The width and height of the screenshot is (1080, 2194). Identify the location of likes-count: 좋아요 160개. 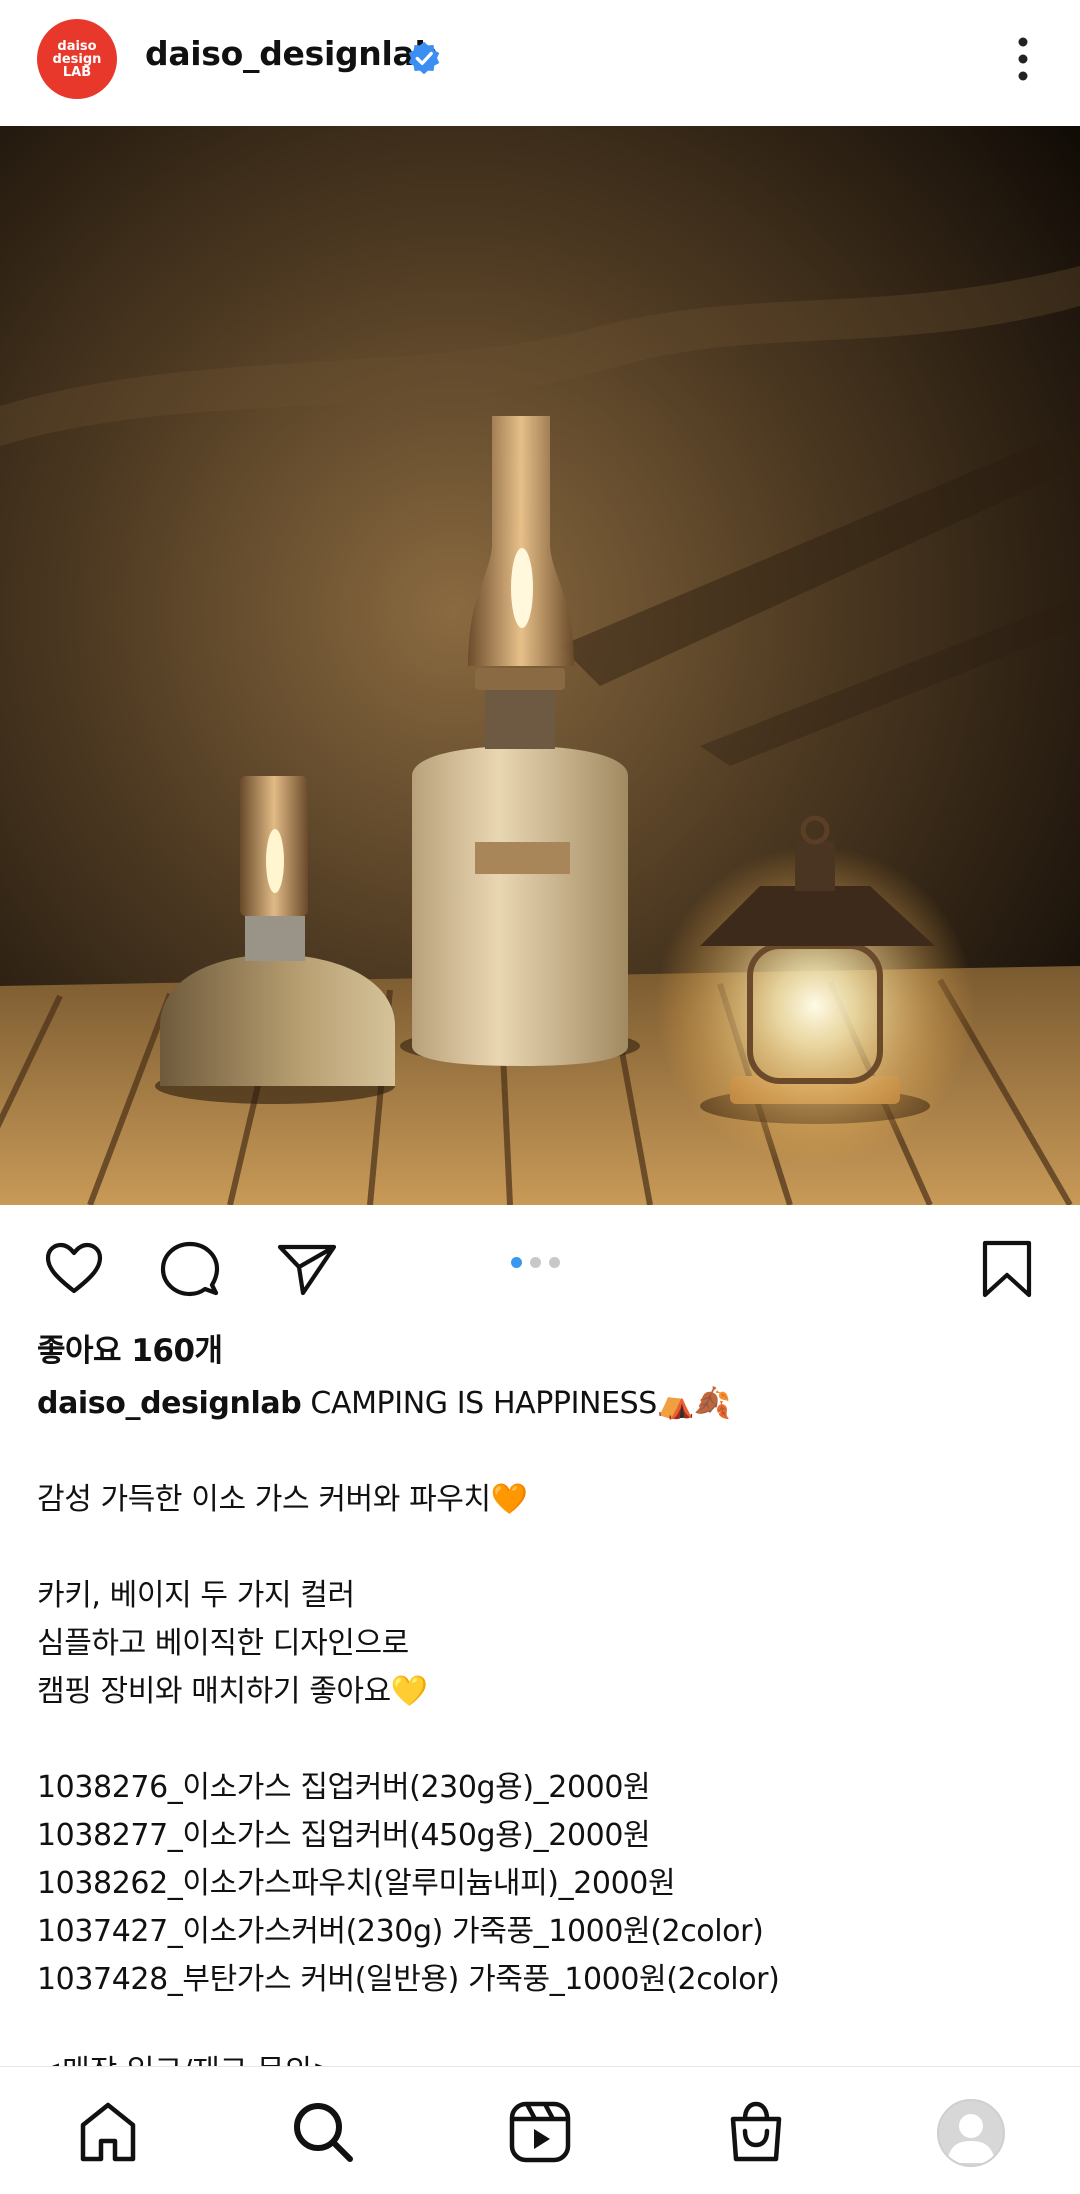
(130, 1347).